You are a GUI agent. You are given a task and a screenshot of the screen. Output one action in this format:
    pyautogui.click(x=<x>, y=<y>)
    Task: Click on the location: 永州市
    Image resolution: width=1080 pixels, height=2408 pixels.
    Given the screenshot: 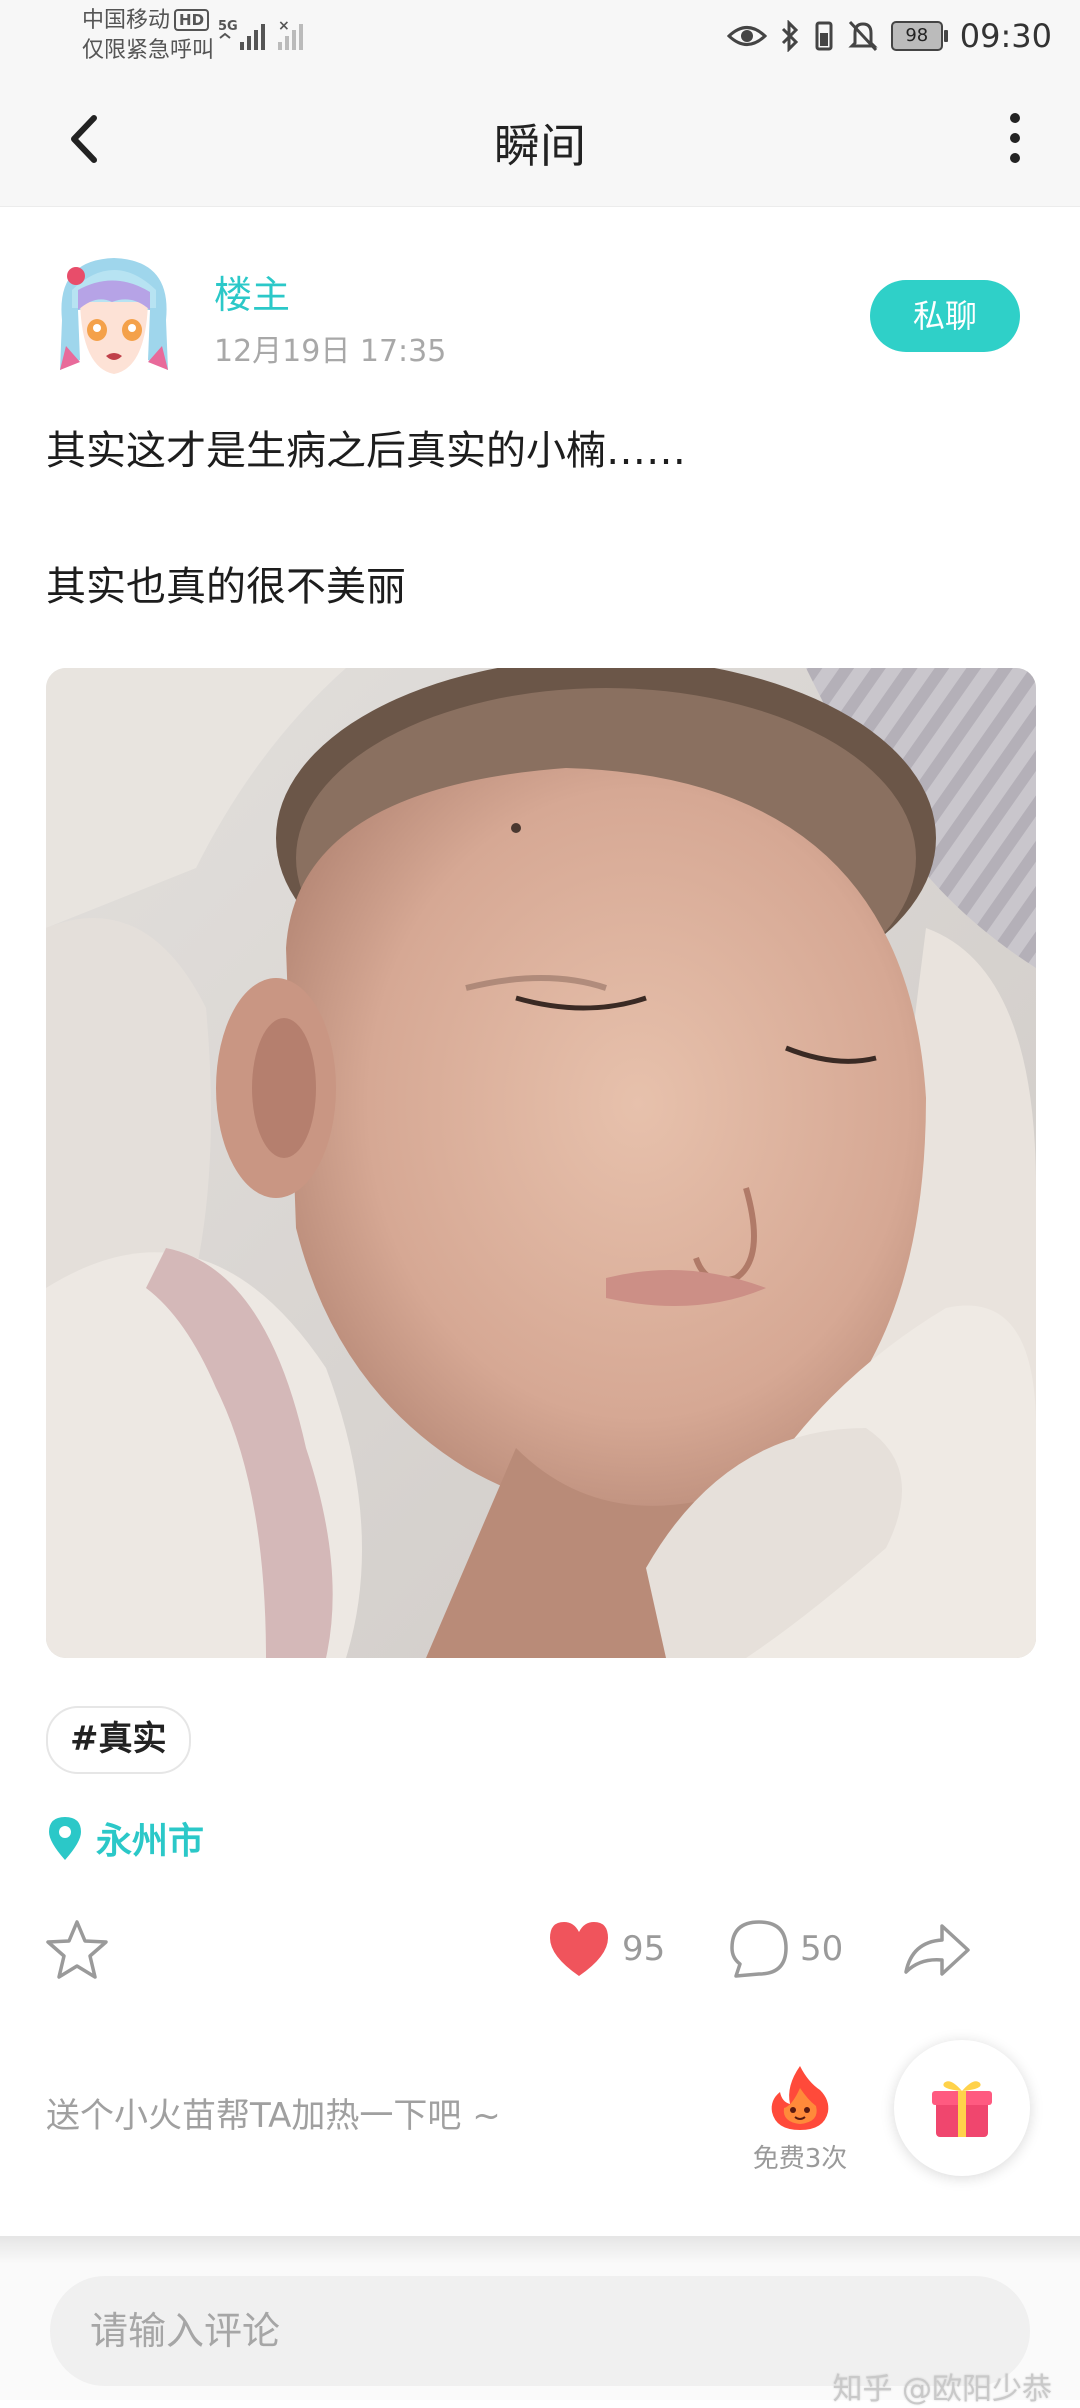 What is the action you would take?
    pyautogui.click(x=125, y=1838)
    